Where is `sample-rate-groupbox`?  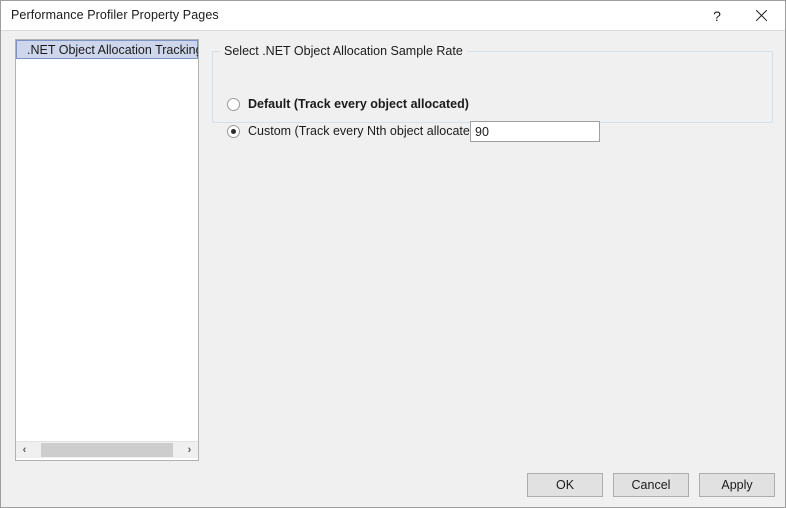
sample-rate-groupbox is located at coordinates (492, 87).